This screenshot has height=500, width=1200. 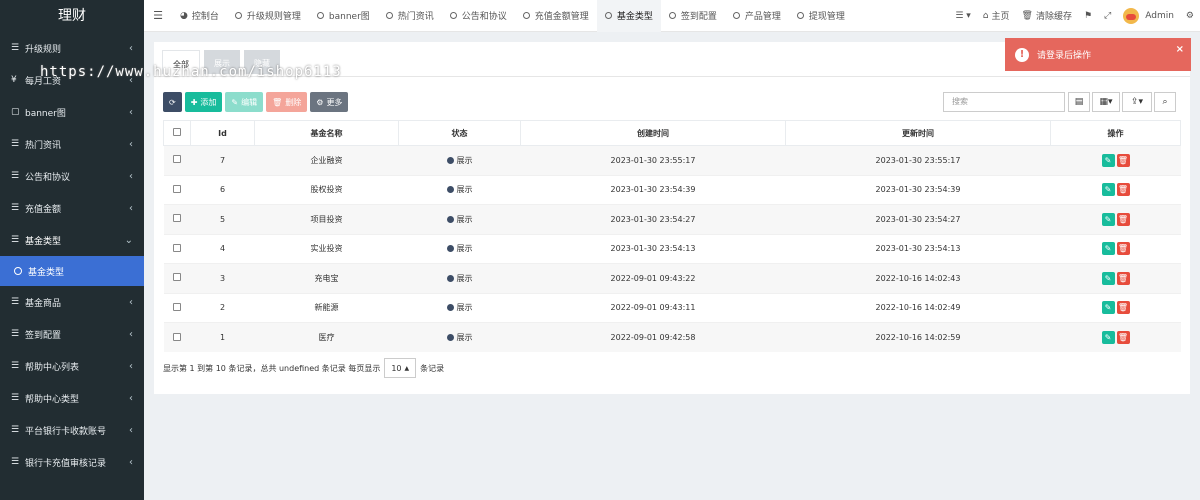 I want to click on cell-created: 2022-09-01 09:43:11, so click(x=653, y=307).